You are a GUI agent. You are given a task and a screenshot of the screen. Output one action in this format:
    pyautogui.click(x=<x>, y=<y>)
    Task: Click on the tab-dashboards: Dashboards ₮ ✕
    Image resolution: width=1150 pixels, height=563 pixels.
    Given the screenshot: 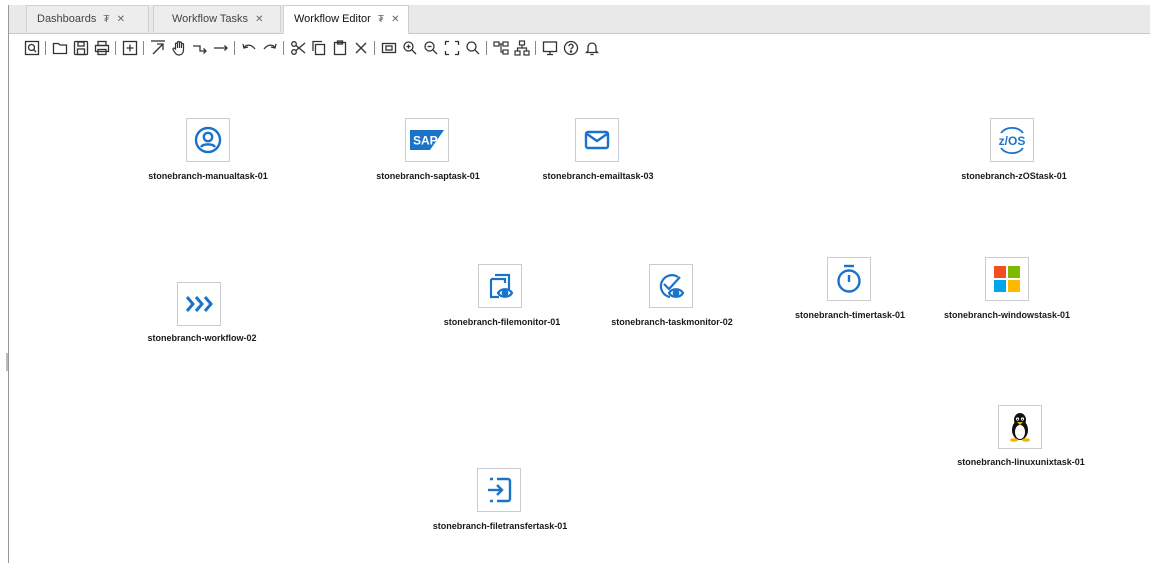 What is the action you would take?
    pyautogui.click(x=87, y=18)
    